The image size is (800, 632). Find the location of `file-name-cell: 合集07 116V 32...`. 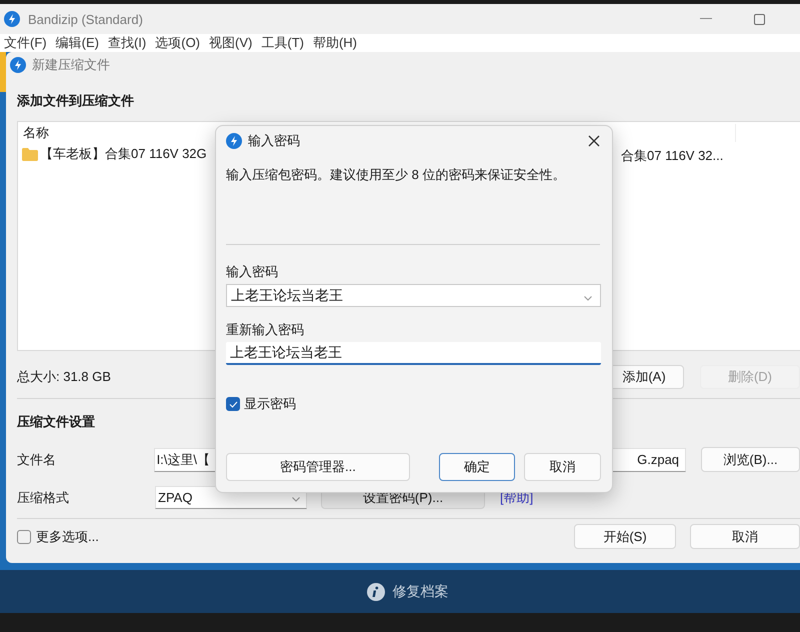

file-name-cell: 合集07 116V 32... is located at coordinates (672, 156).